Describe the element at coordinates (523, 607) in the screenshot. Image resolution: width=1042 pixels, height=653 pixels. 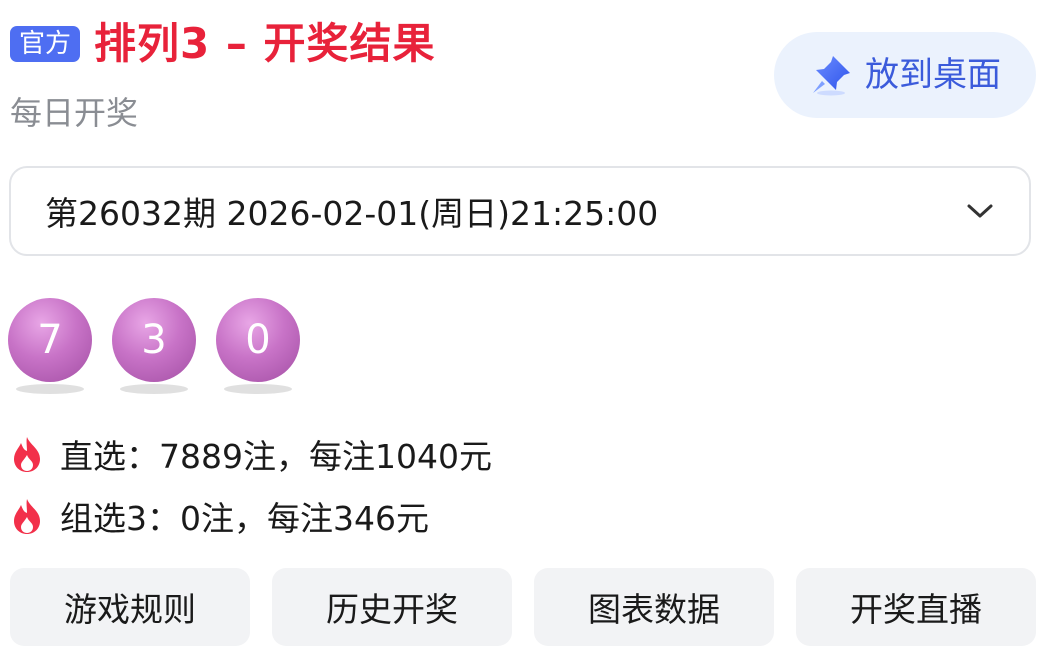
I see `action-bar: 游戏规则 历史开奖 图表数据 开奖直播` at that location.